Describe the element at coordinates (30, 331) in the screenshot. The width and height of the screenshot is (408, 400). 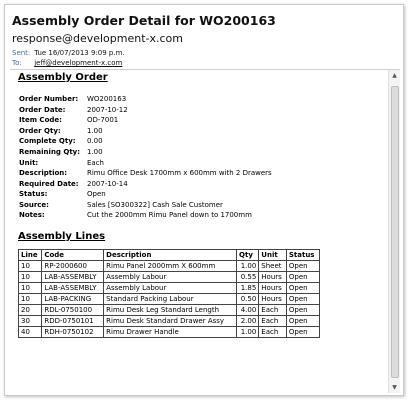
I see `table-cell: 40` at that location.